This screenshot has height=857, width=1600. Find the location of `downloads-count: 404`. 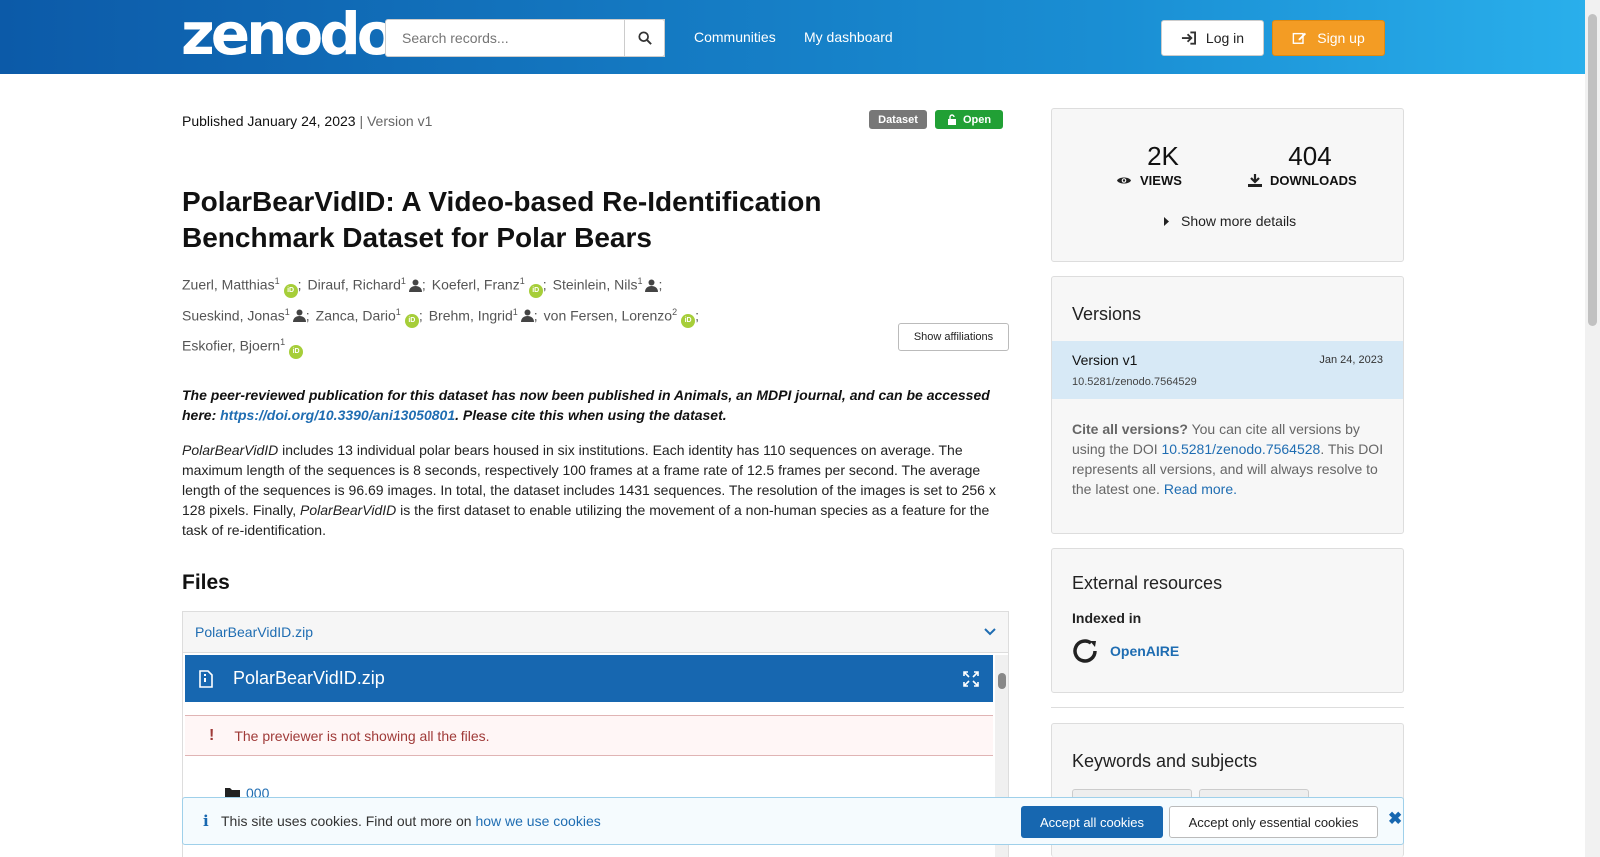

downloads-count: 404 is located at coordinates (1310, 156).